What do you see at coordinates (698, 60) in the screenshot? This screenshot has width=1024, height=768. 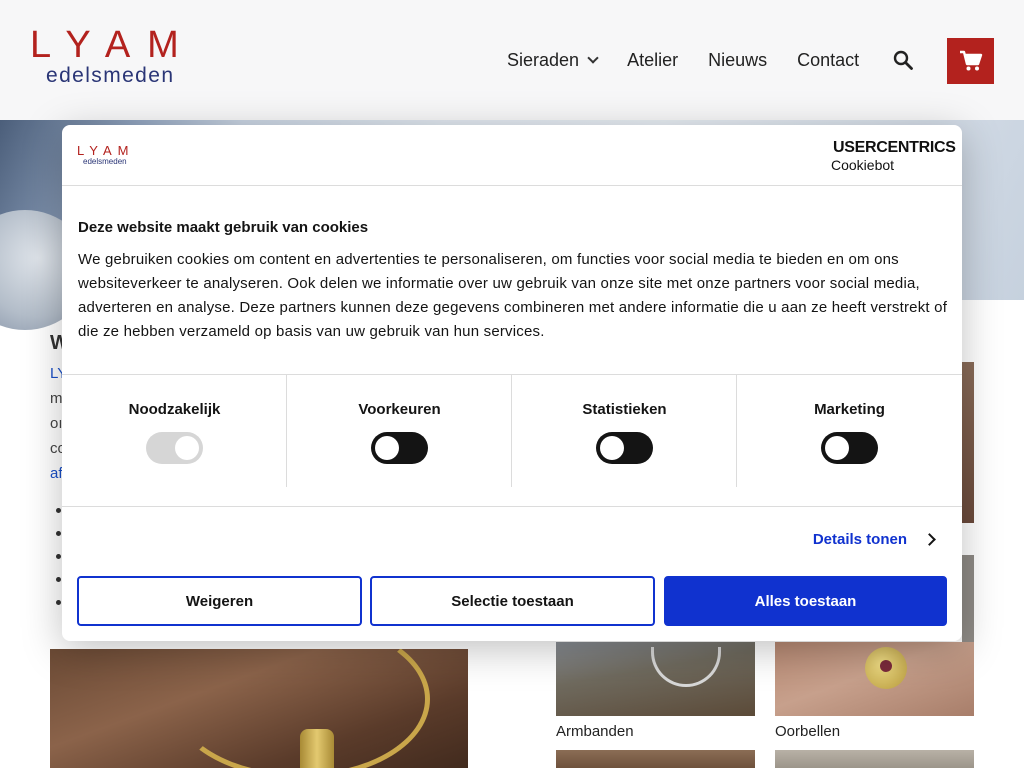 I see `main-nav: Sieraden Atelier Nieuws Contact` at bounding box center [698, 60].